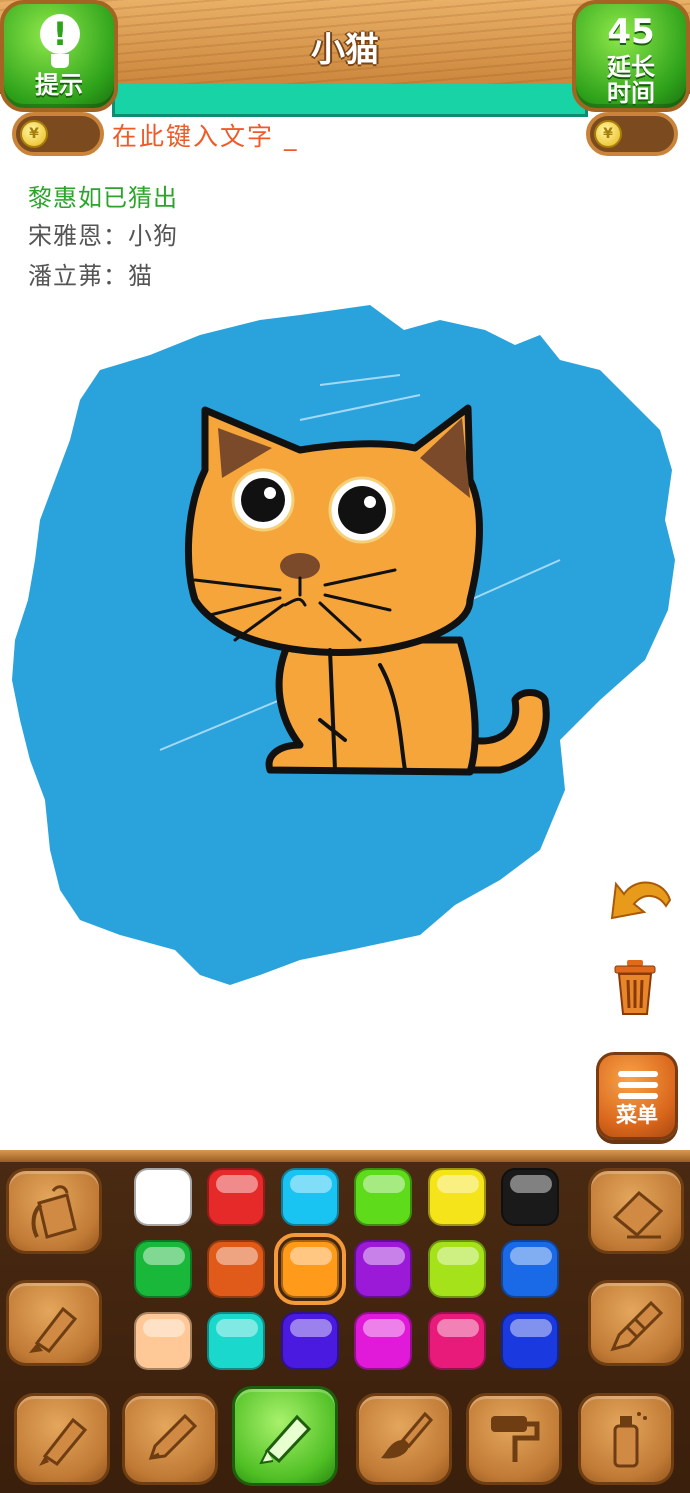 The height and width of the screenshot is (1493, 690). What do you see at coordinates (270, 493) in the screenshot?
I see `cat-left-eye-shine` at bounding box center [270, 493].